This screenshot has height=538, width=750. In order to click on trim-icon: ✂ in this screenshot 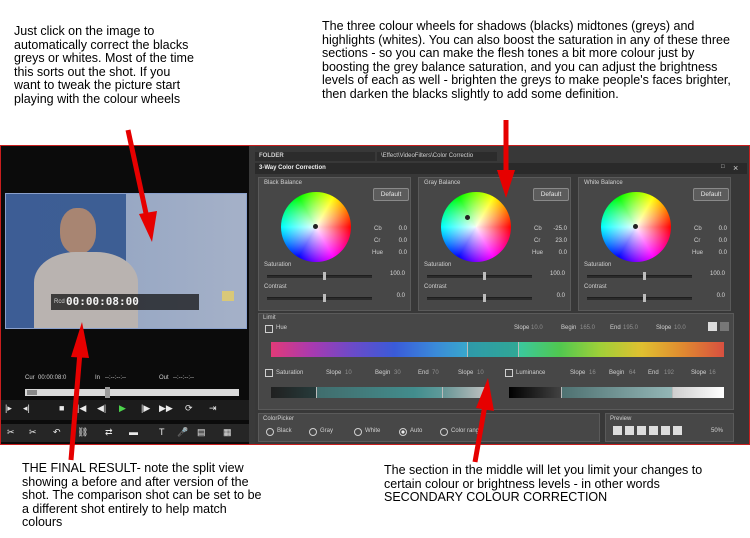, I will do `click(33, 432)`.